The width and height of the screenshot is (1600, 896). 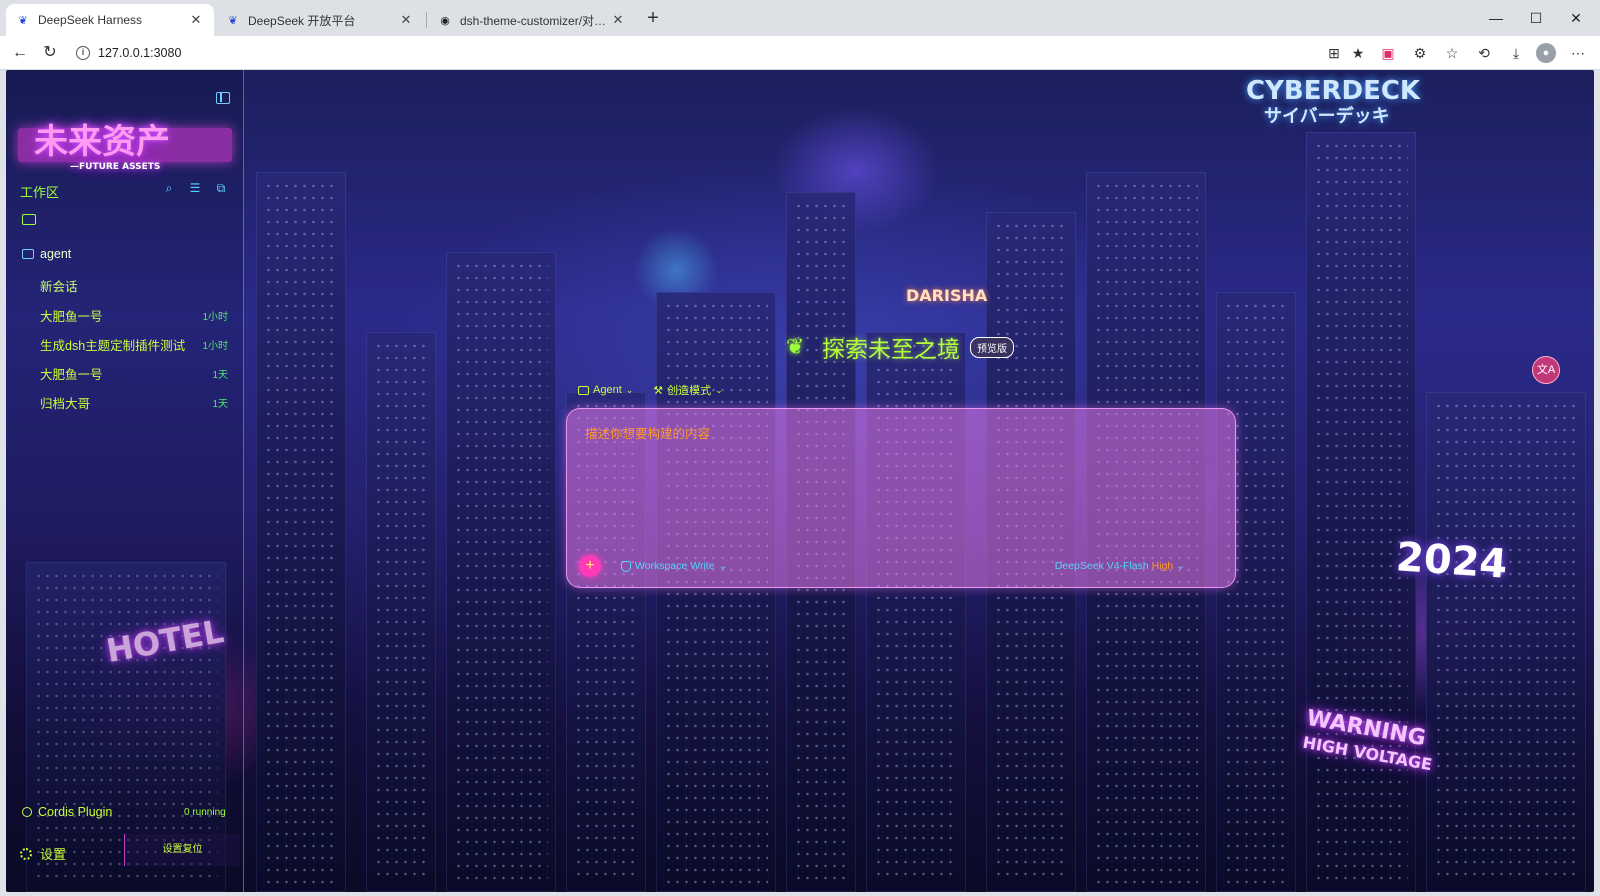 I want to click on translate-float-button: 文A, so click(x=1546, y=370).